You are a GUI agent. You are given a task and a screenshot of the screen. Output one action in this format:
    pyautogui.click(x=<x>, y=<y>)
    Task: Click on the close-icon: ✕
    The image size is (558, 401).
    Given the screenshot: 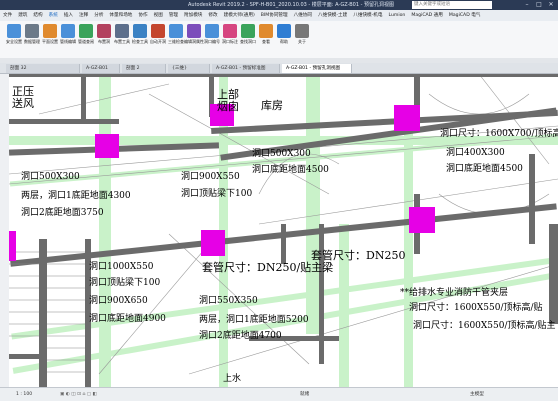 What is the action you would take?
    pyautogui.click(x=551, y=5)
    